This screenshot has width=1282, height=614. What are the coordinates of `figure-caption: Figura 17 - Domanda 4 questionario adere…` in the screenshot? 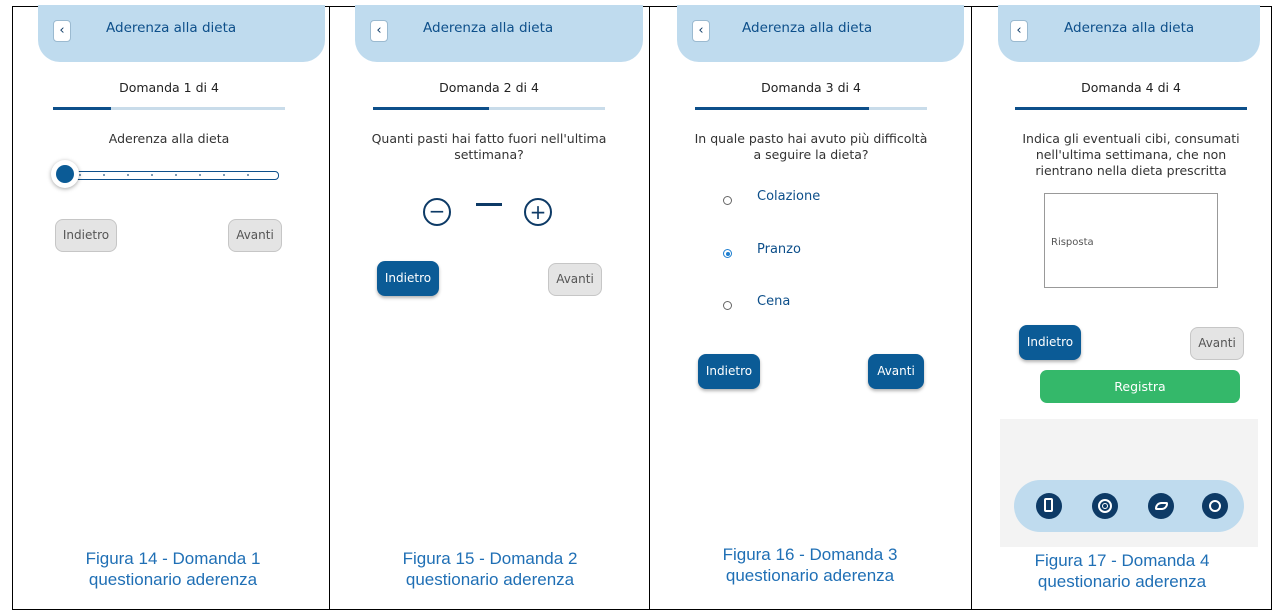 It's located at (1122, 571).